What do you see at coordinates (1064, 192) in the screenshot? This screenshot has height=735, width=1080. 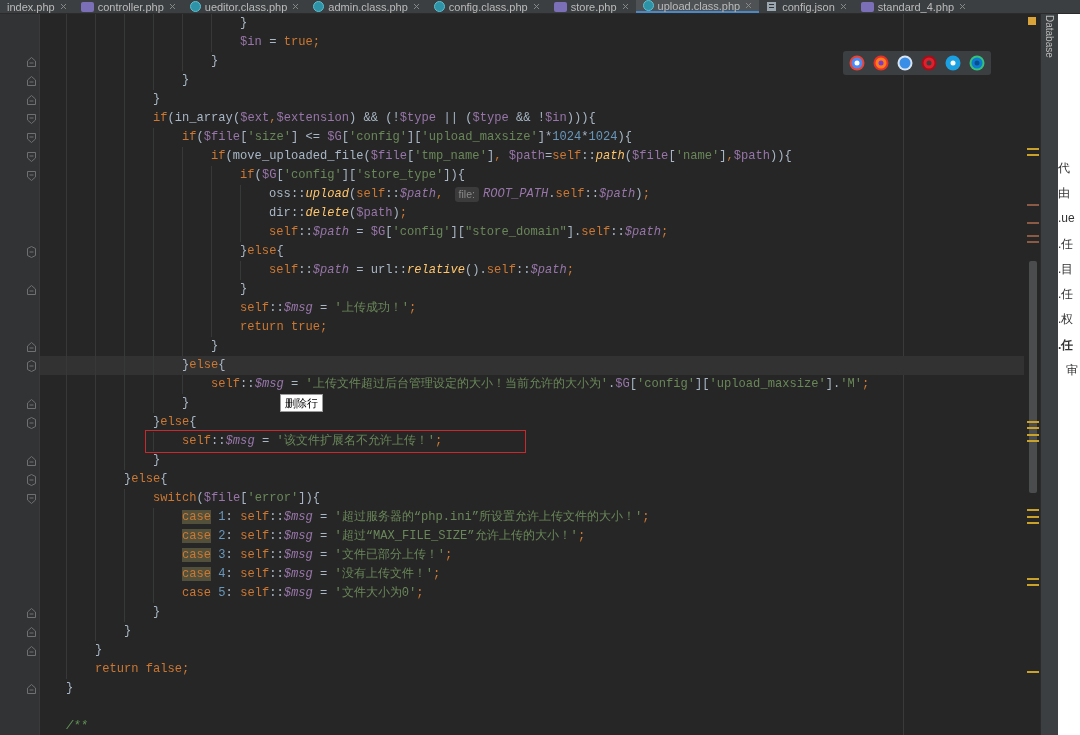 I see `panel-text: 由` at bounding box center [1064, 192].